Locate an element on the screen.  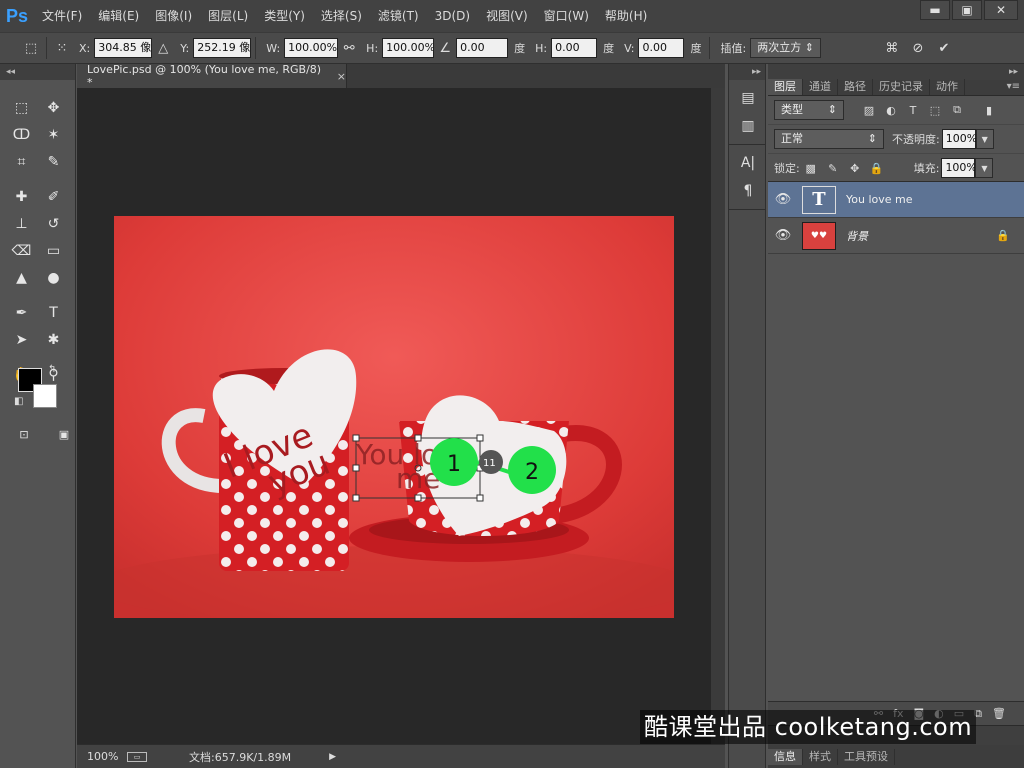
filter-type-icon: T is located at coordinates (913, 110).